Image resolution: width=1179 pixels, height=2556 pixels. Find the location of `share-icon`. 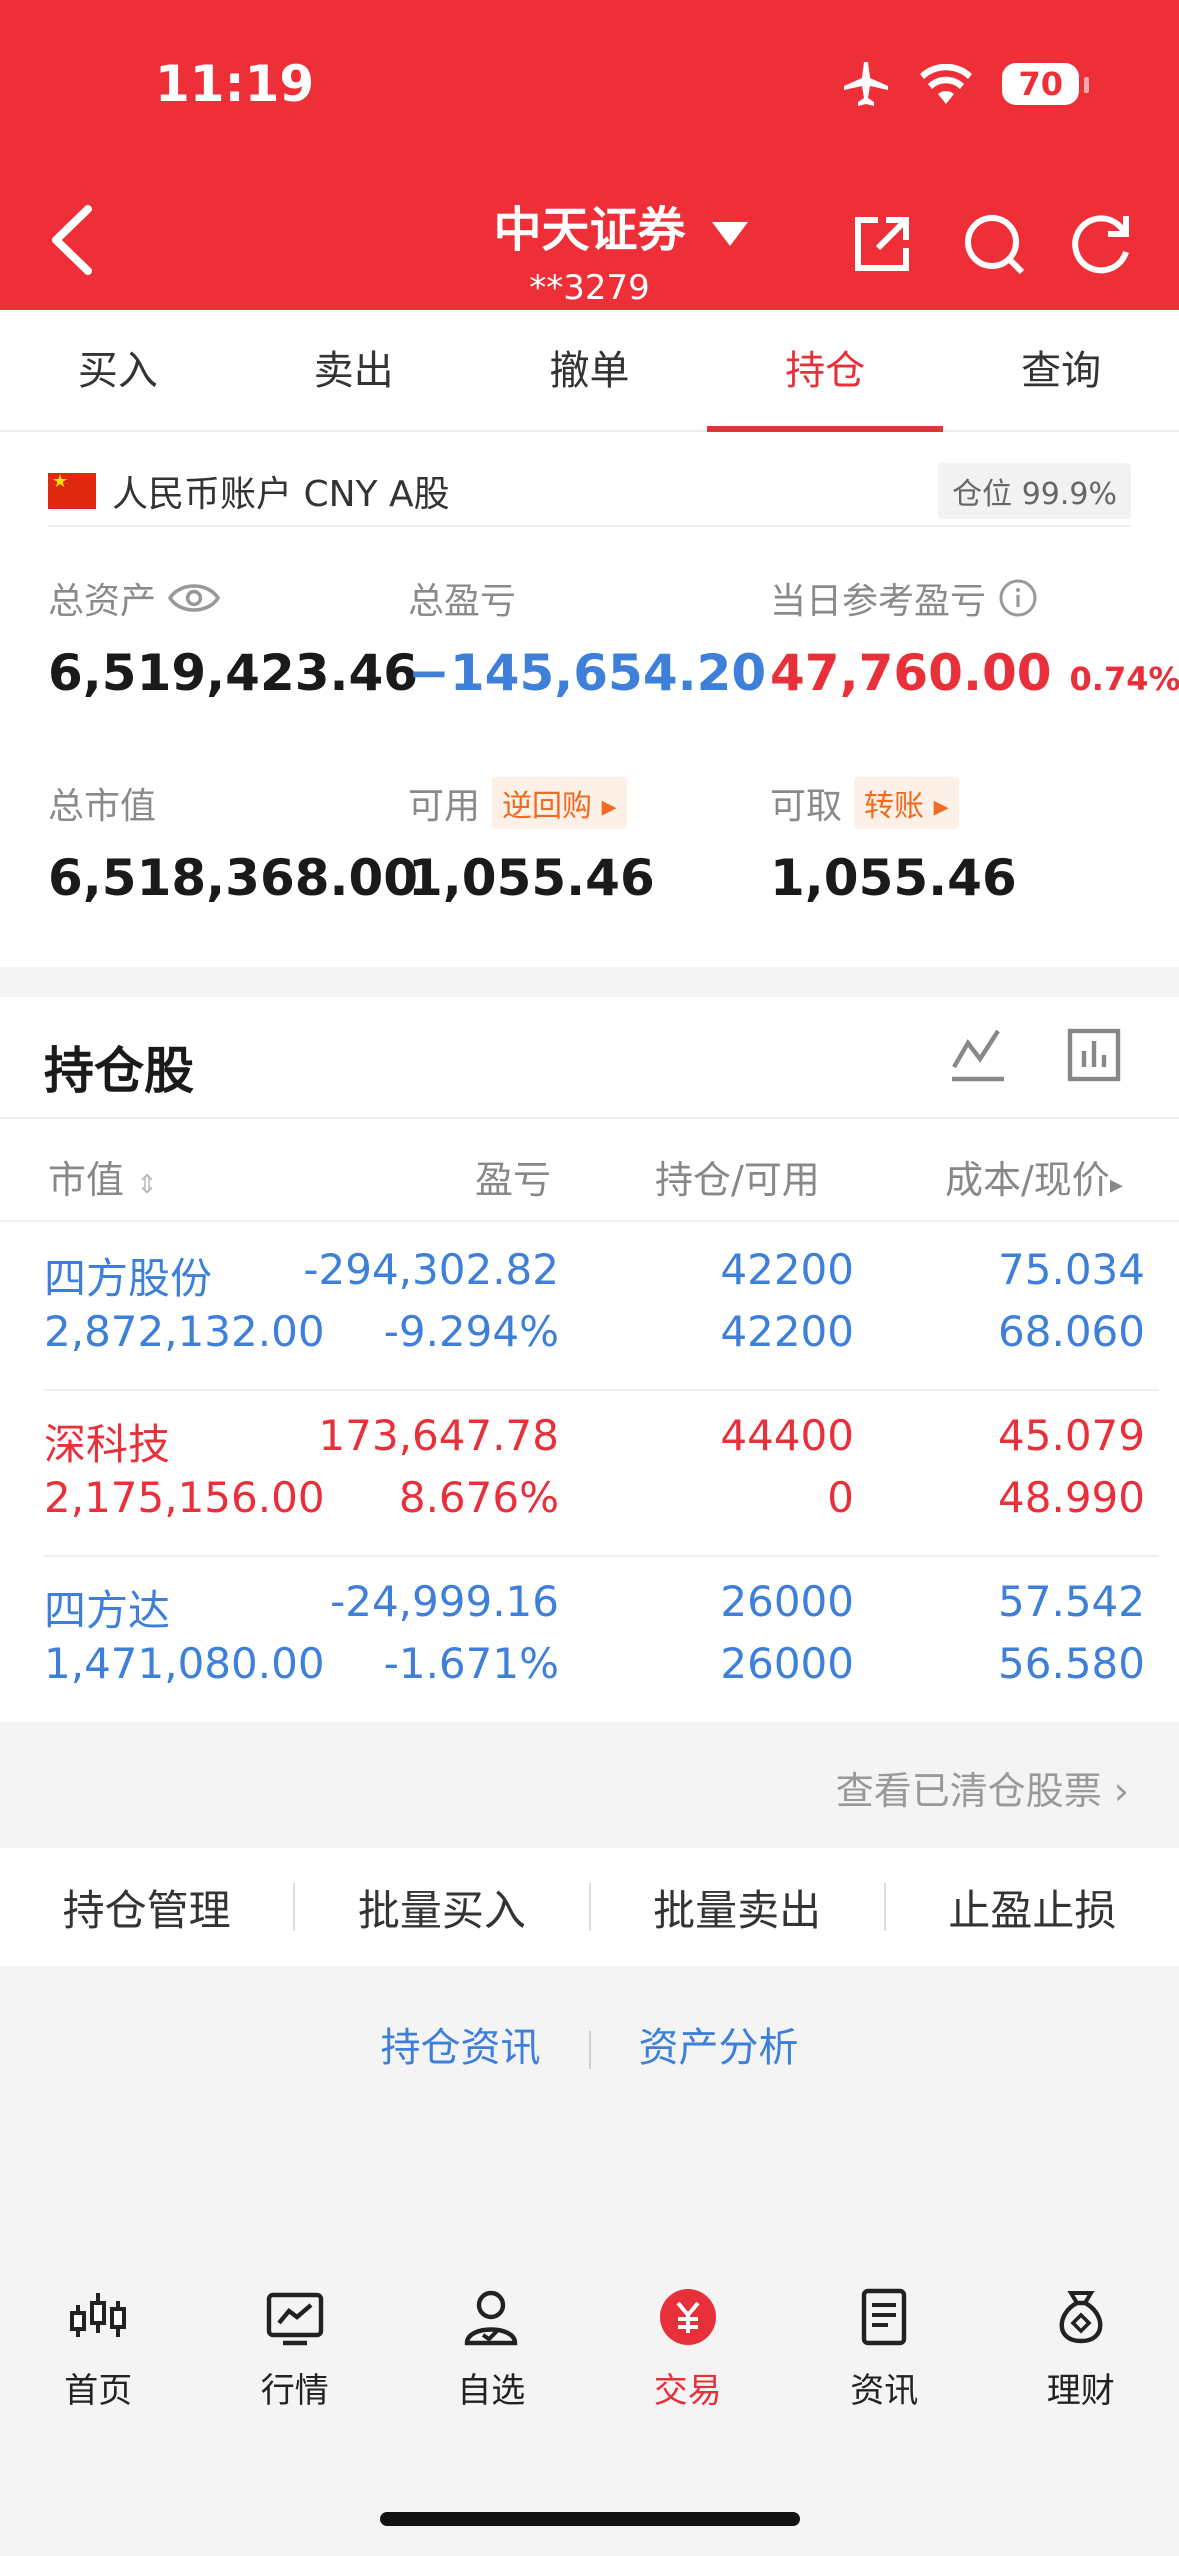

share-icon is located at coordinates (882, 244).